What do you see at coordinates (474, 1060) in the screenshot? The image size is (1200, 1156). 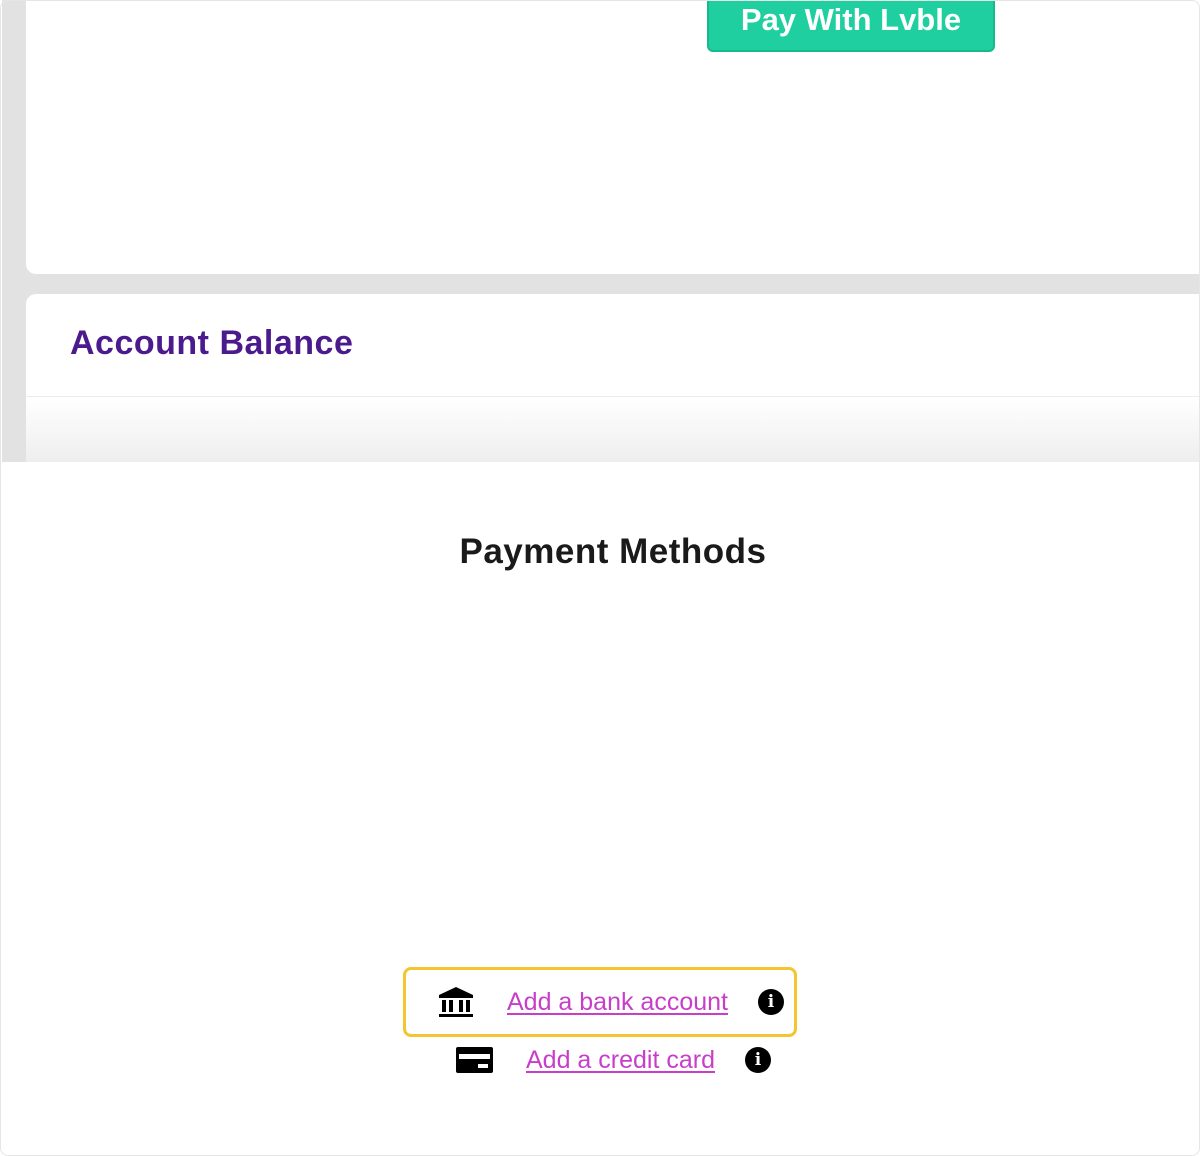 I see `credit-card-icon` at bounding box center [474, 1060].